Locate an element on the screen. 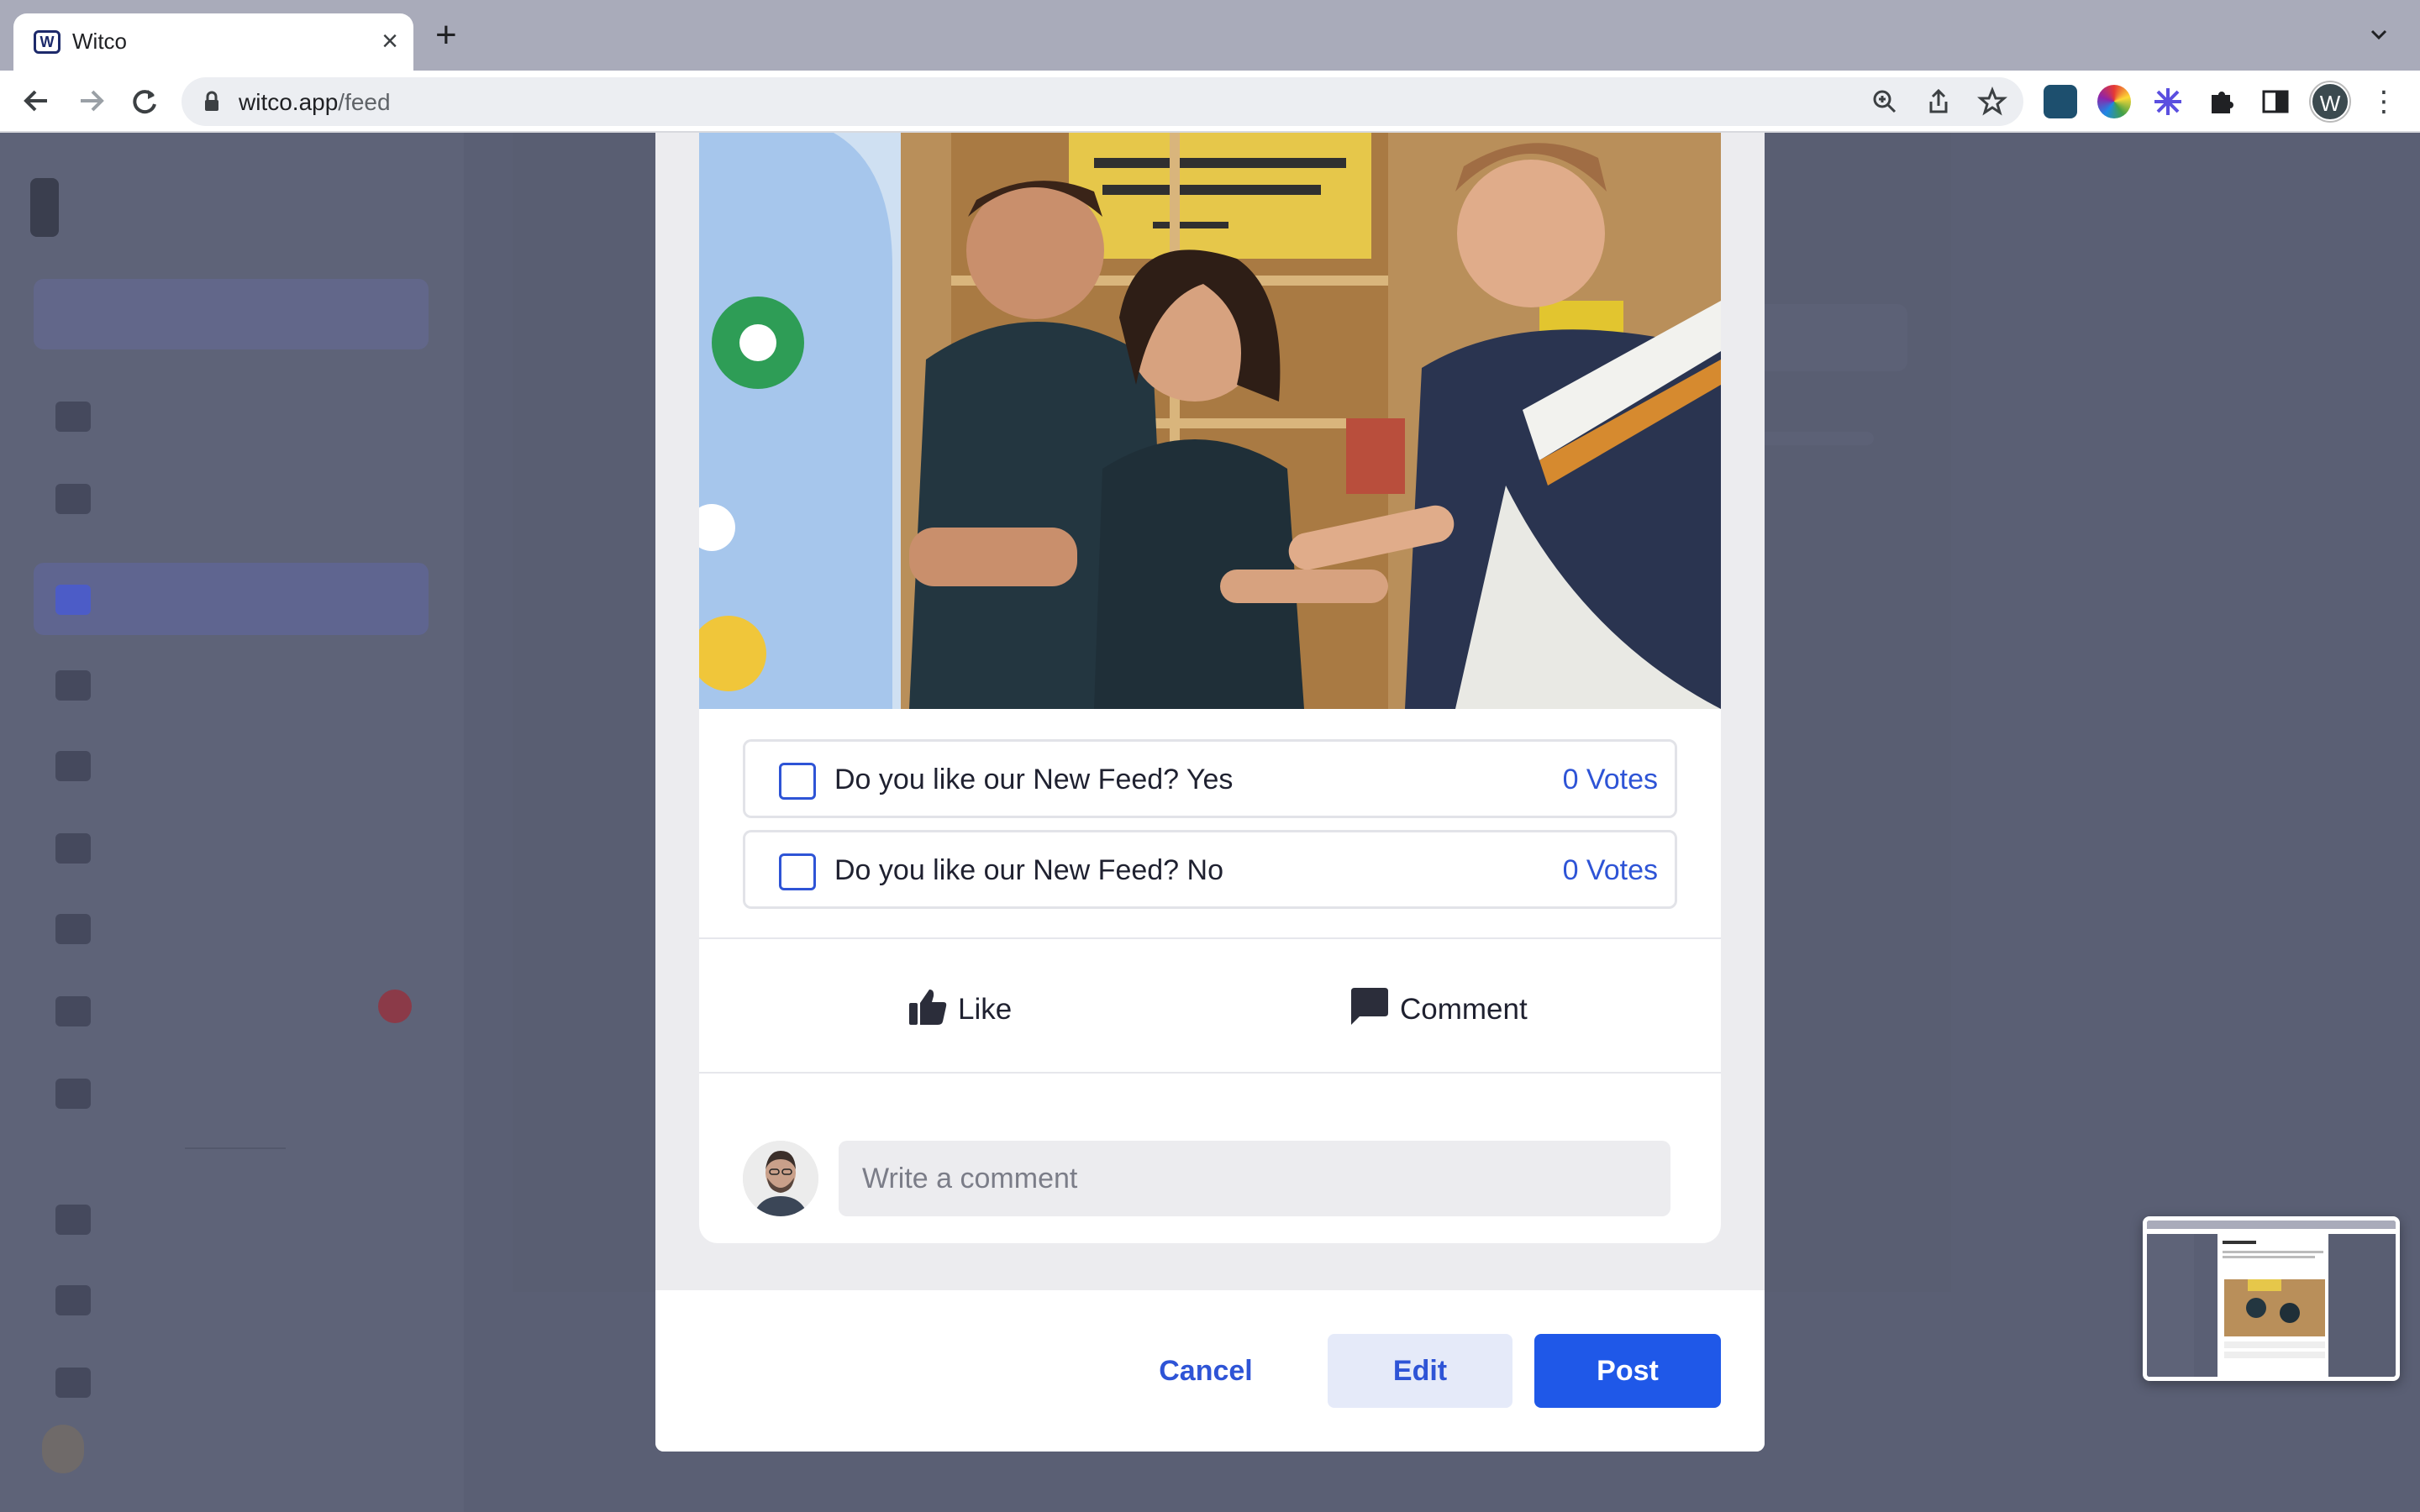  restaurant-icon is located at coordinates (73, 1094).